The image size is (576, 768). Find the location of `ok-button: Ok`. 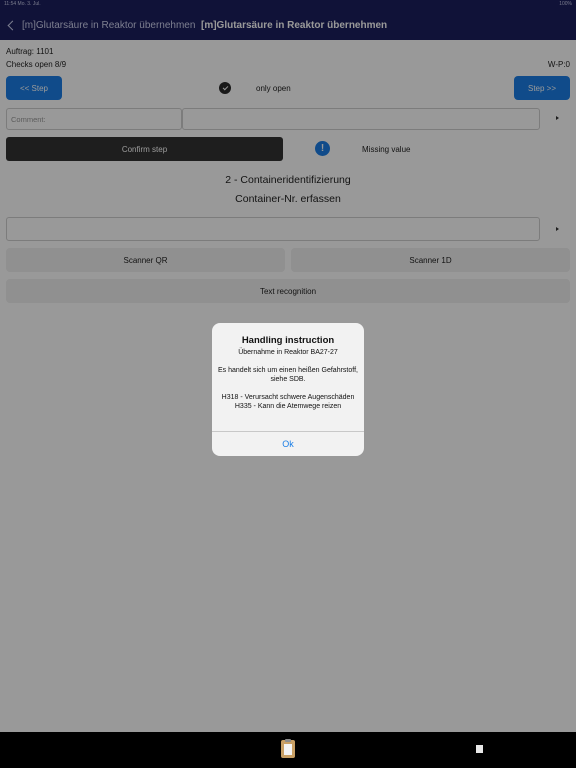

ok-button: Ok is located at coordinates (288, 444).